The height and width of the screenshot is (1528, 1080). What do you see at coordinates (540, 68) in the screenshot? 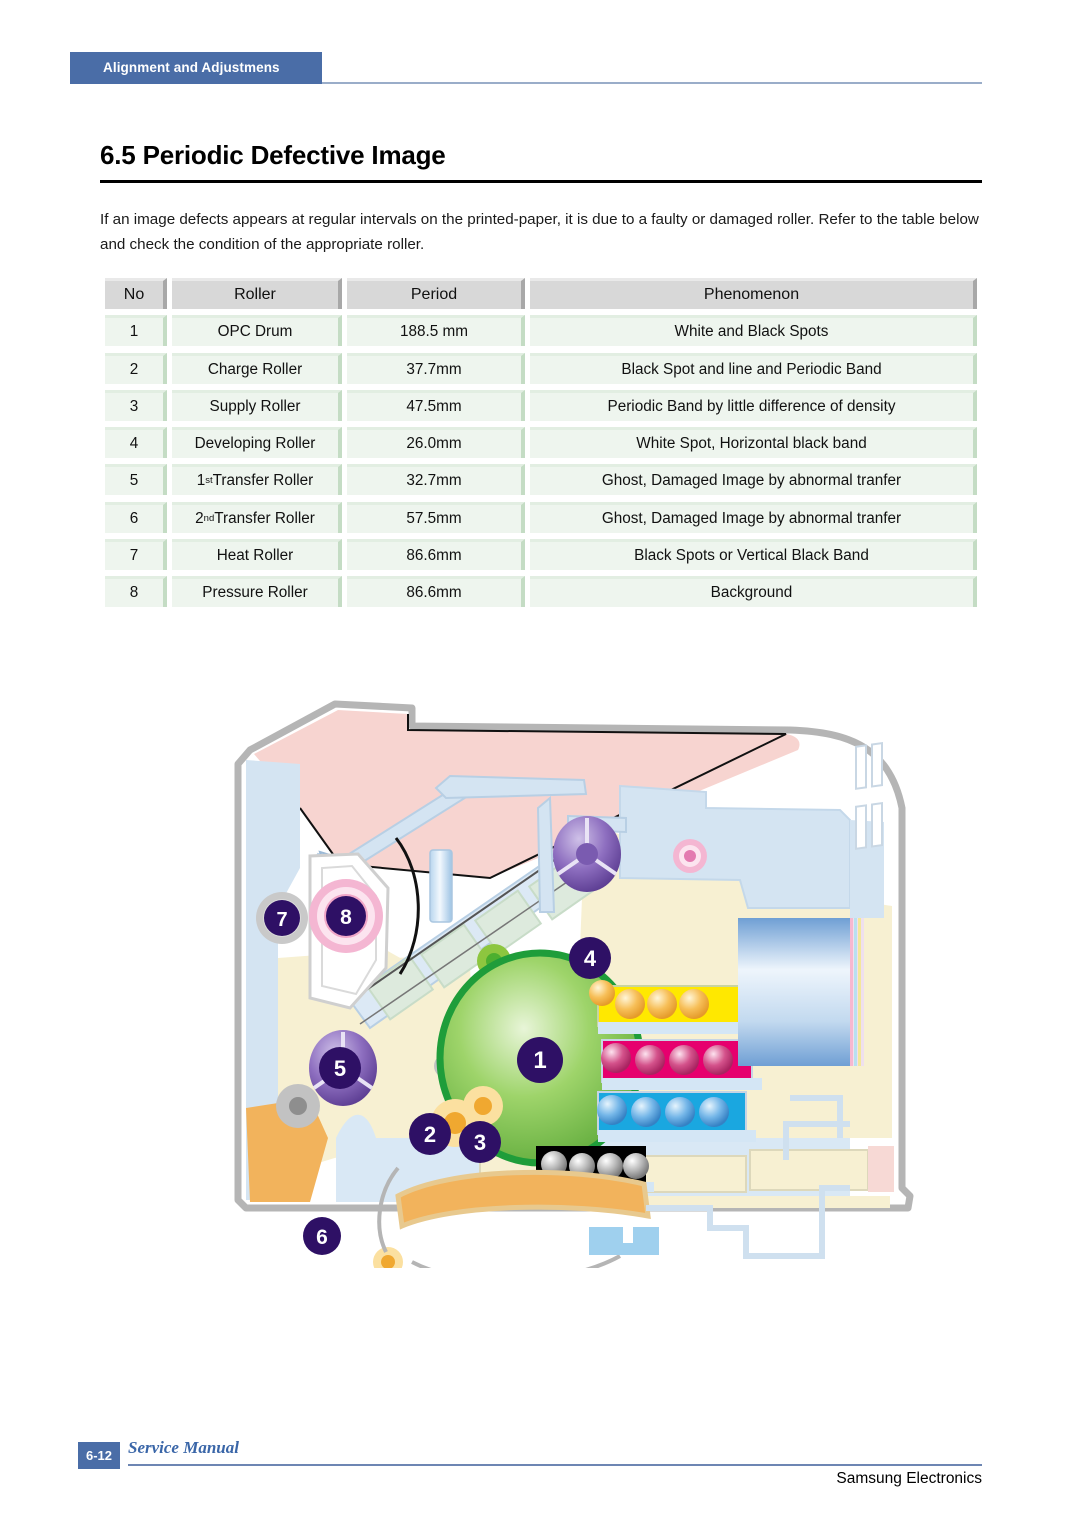
I see `page-header: Alignment and Adjustmens` at bounding box center [540, 68].